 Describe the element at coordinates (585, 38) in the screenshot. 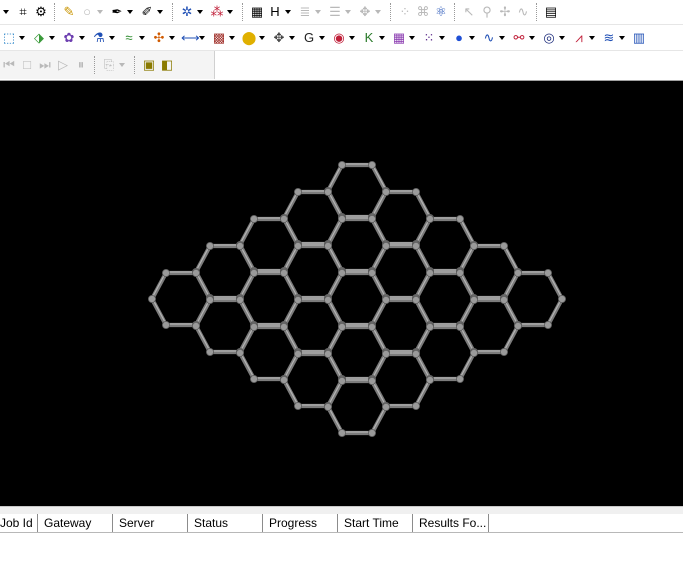

I see `graph-button: ⩘` at that location.